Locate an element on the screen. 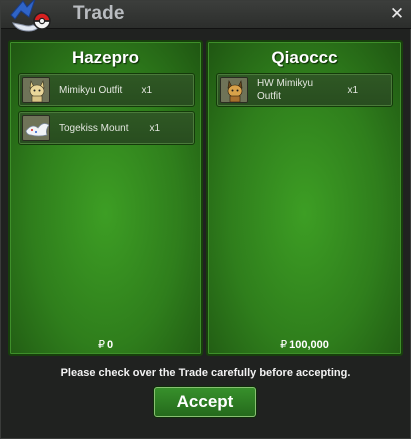 This screenshot has height=439, width=411. offered-money: ₽0 is located at coordinates (105, 344).